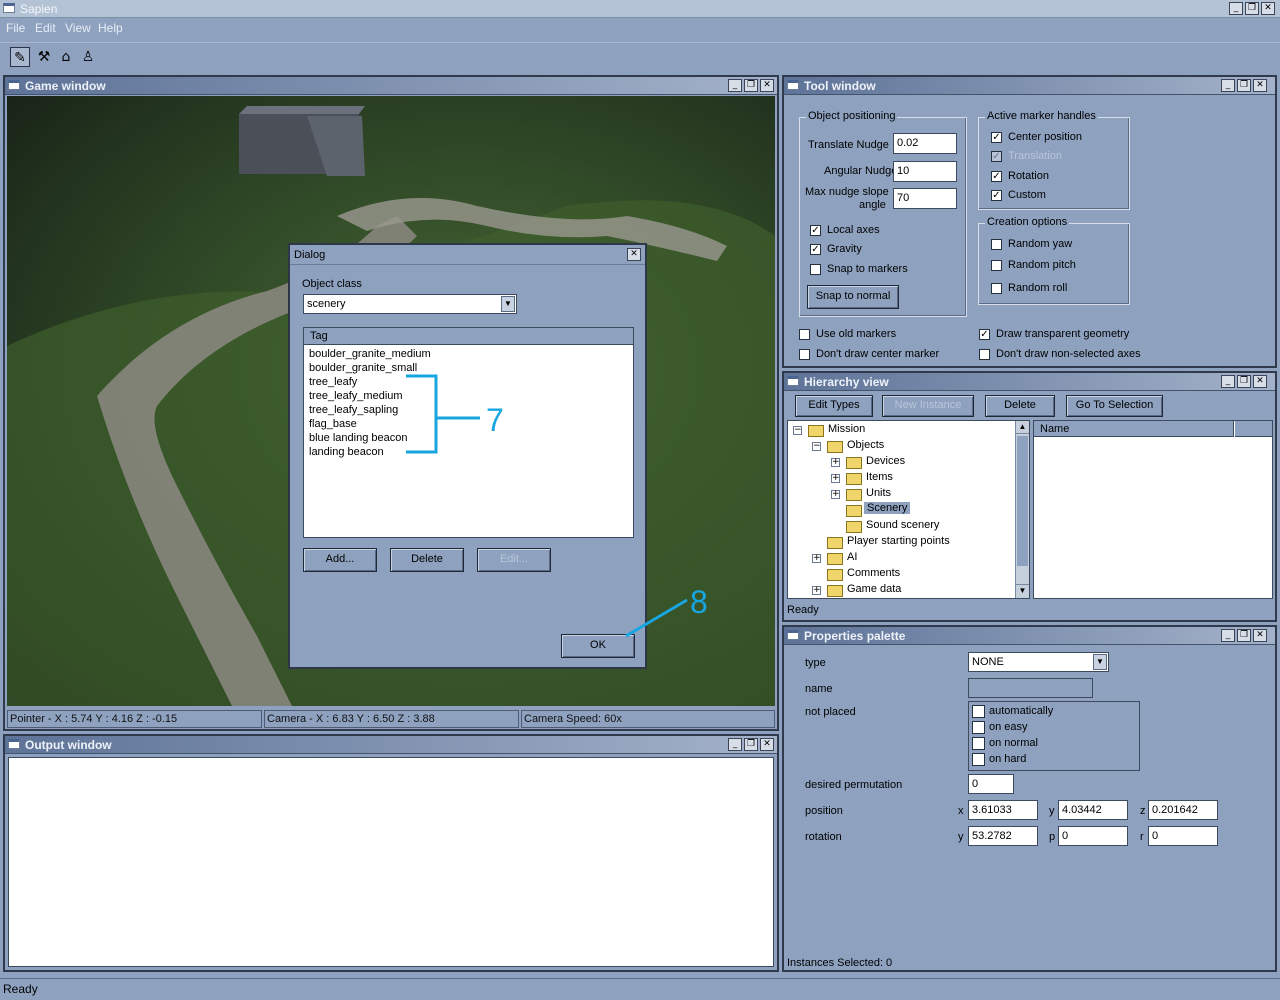 This screenshot has height=1000, width=1280. I want to click on snap-normal-button: Snap to normal, so click(853, 297).